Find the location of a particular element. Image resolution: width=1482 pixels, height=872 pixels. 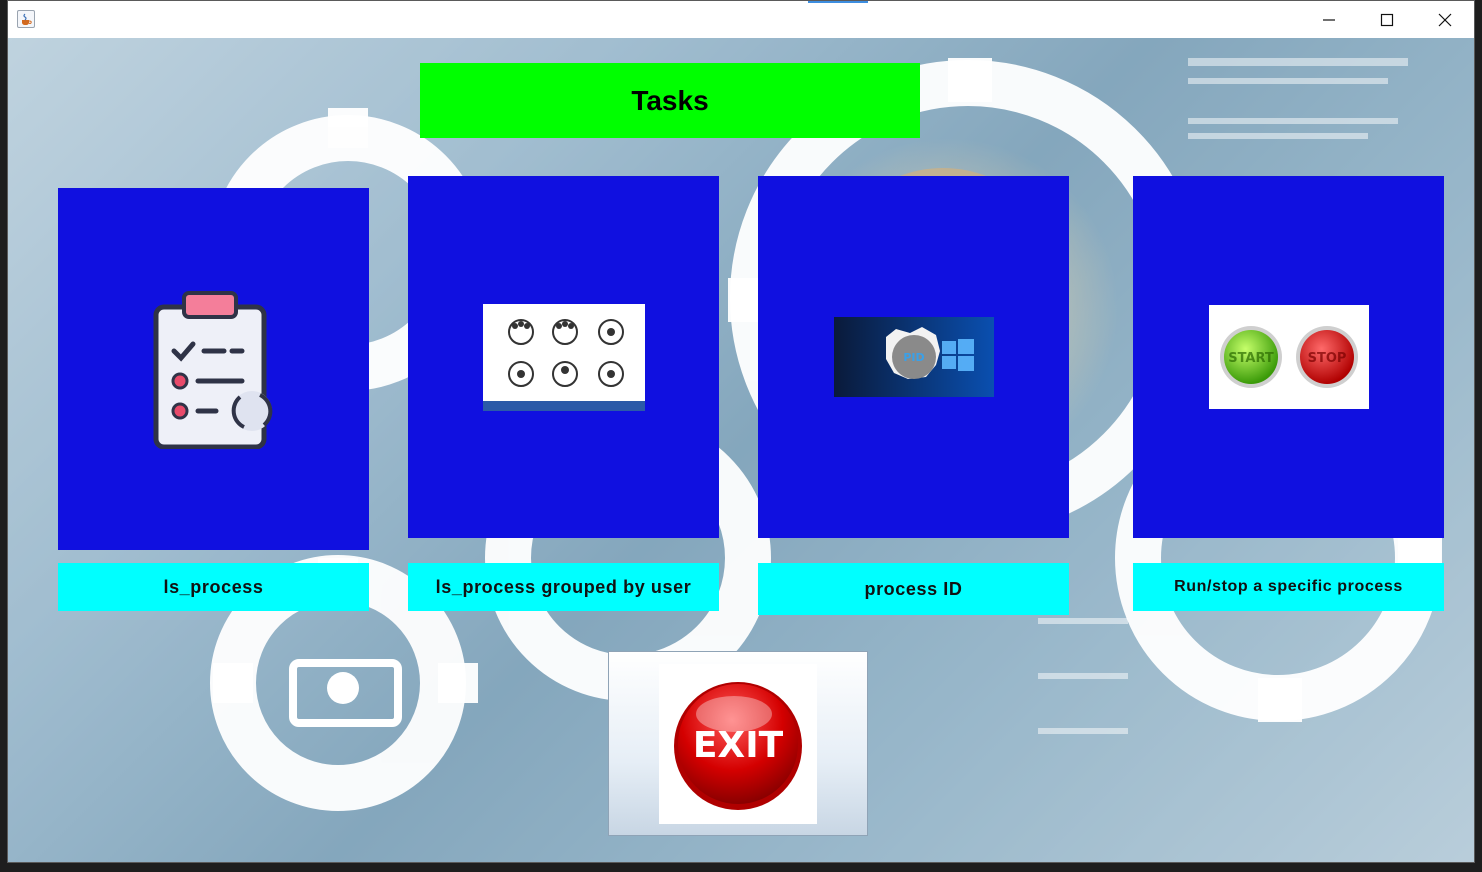

tasks-header: Tasks is located at coordinates (670, 100).